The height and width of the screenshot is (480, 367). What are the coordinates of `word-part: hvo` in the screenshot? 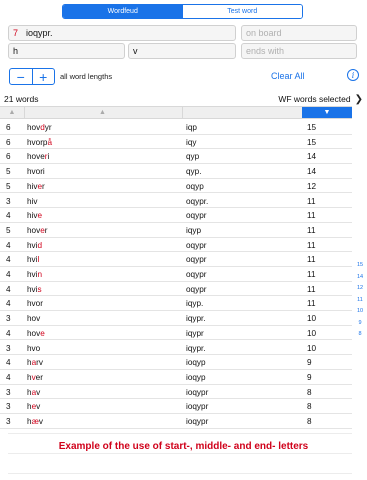 It's located at (34, 348).